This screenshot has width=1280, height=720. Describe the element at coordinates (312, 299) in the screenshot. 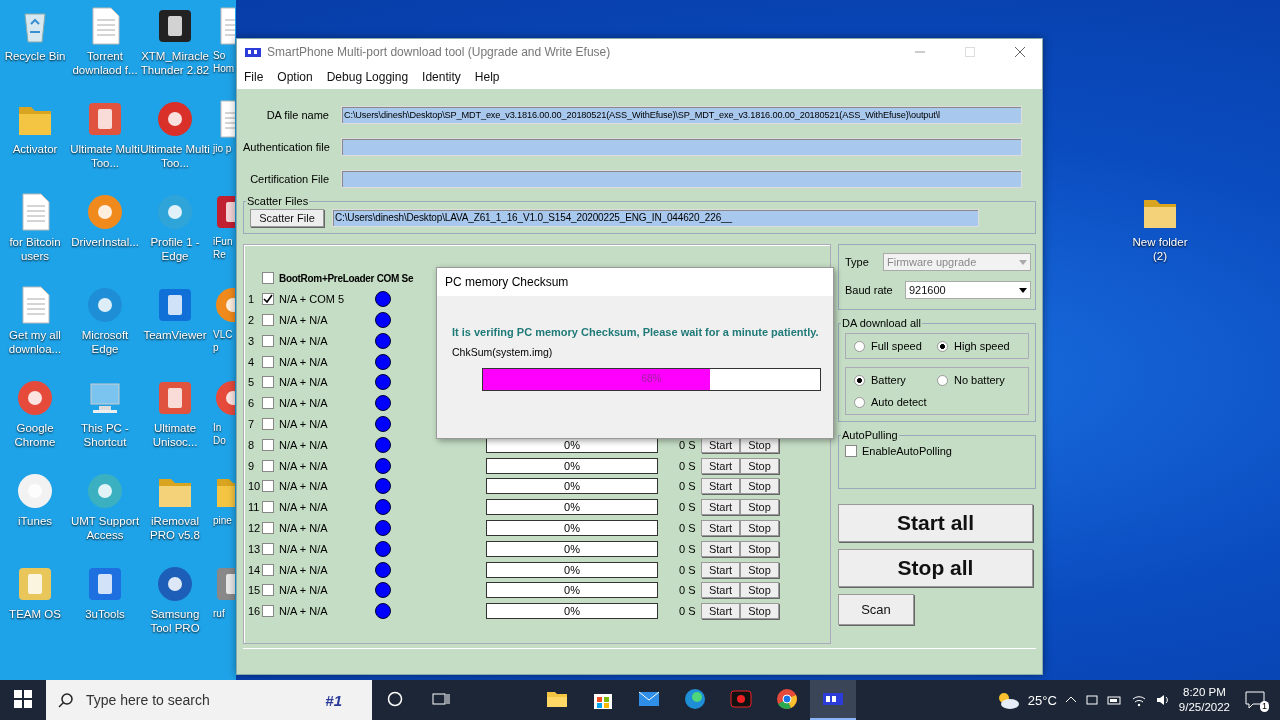

I see `port-name: N/A + COM 5` at that location.